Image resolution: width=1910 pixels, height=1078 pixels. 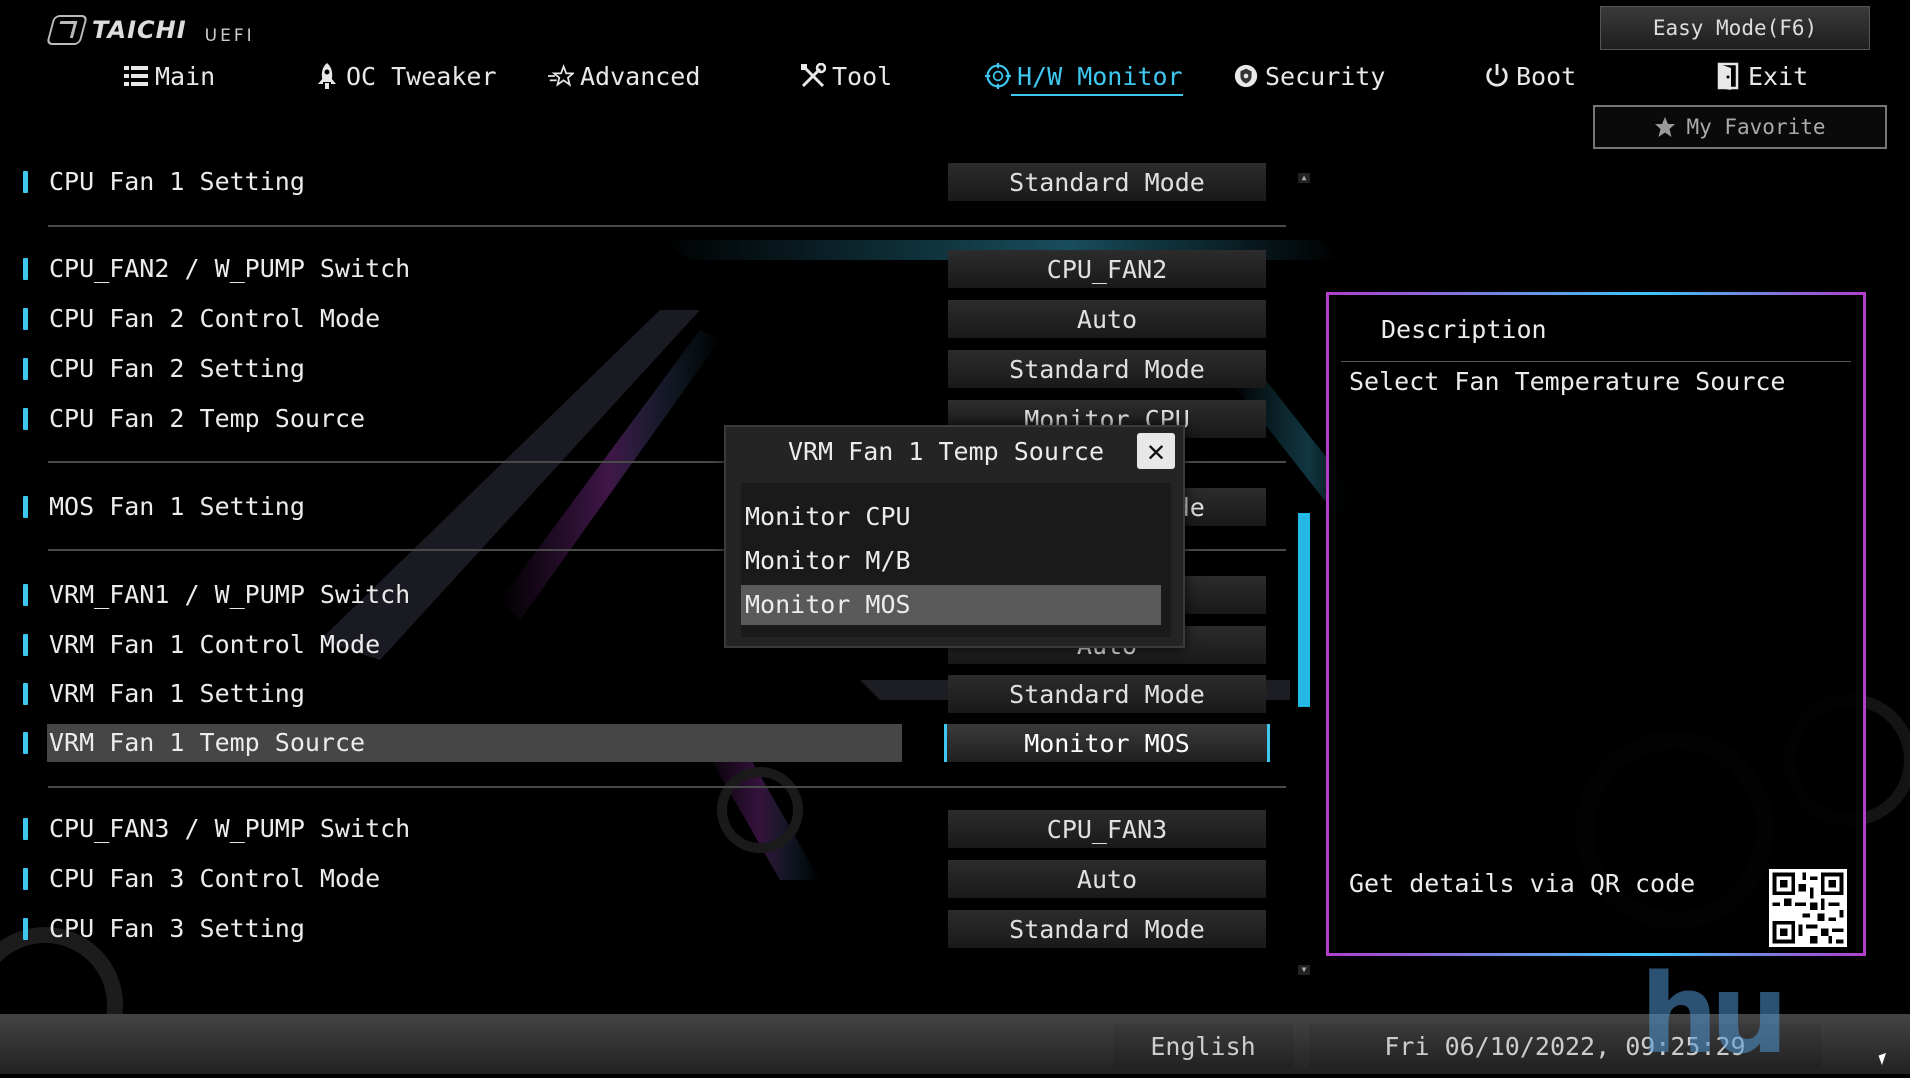 I want to click on tab-hw-monitor: H/W Monitor, so click(x=1084, y=76).